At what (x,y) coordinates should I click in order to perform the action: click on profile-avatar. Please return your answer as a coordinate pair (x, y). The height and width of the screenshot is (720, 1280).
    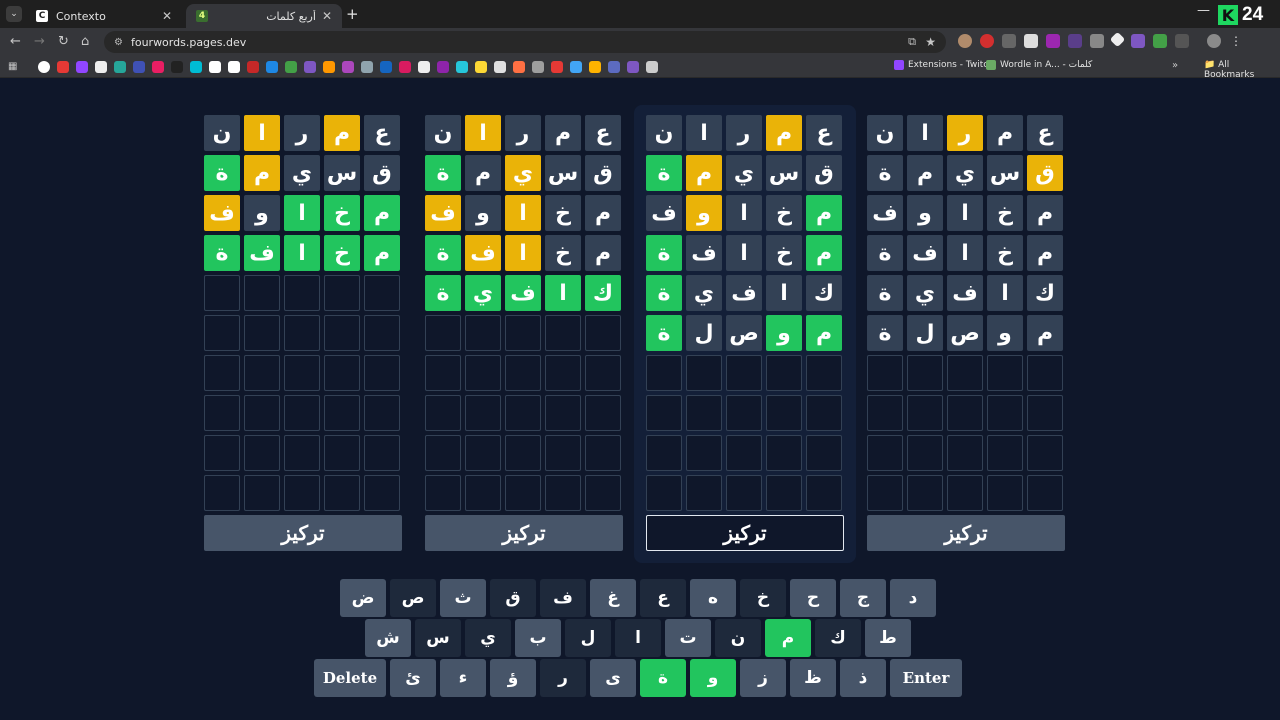
    Looking at the image, I should click on (1214, 41).